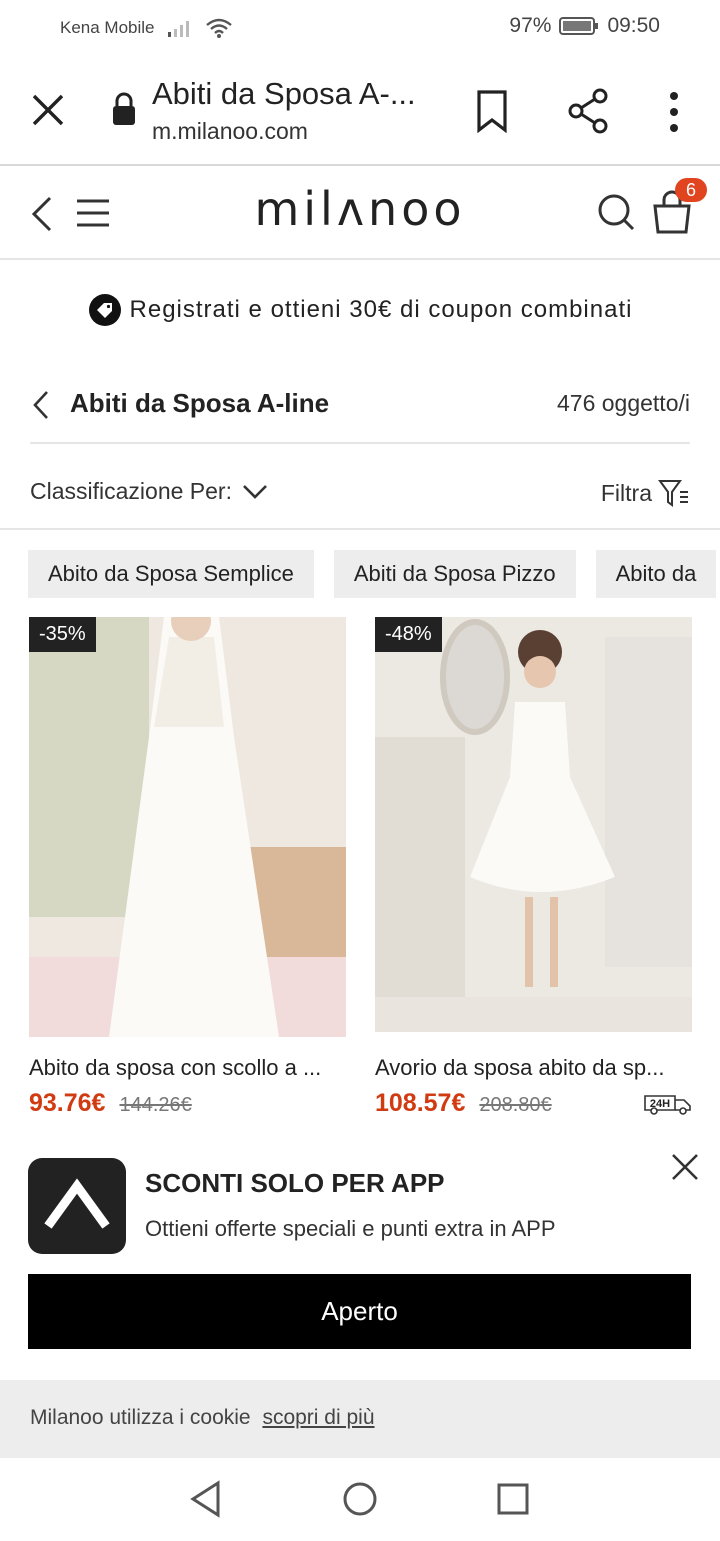 The width and height of the screenshot is (720, 1541). Describe the element at coordinates (360, 443) in the screenshot. I see `divider` at that location.